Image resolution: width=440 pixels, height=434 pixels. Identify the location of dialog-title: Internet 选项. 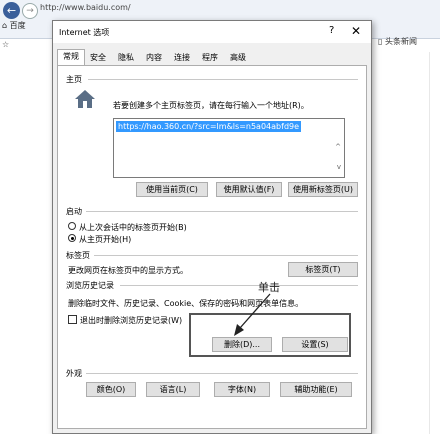
(84, 32).